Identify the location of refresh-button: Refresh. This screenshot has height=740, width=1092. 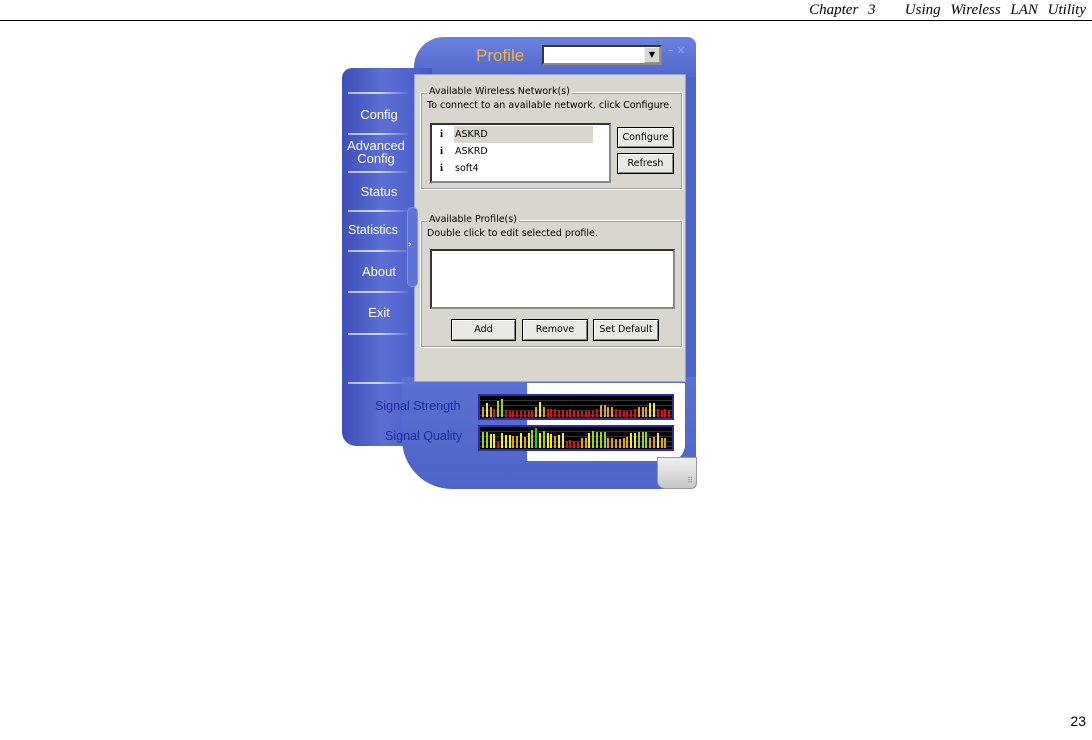
(645, 163).